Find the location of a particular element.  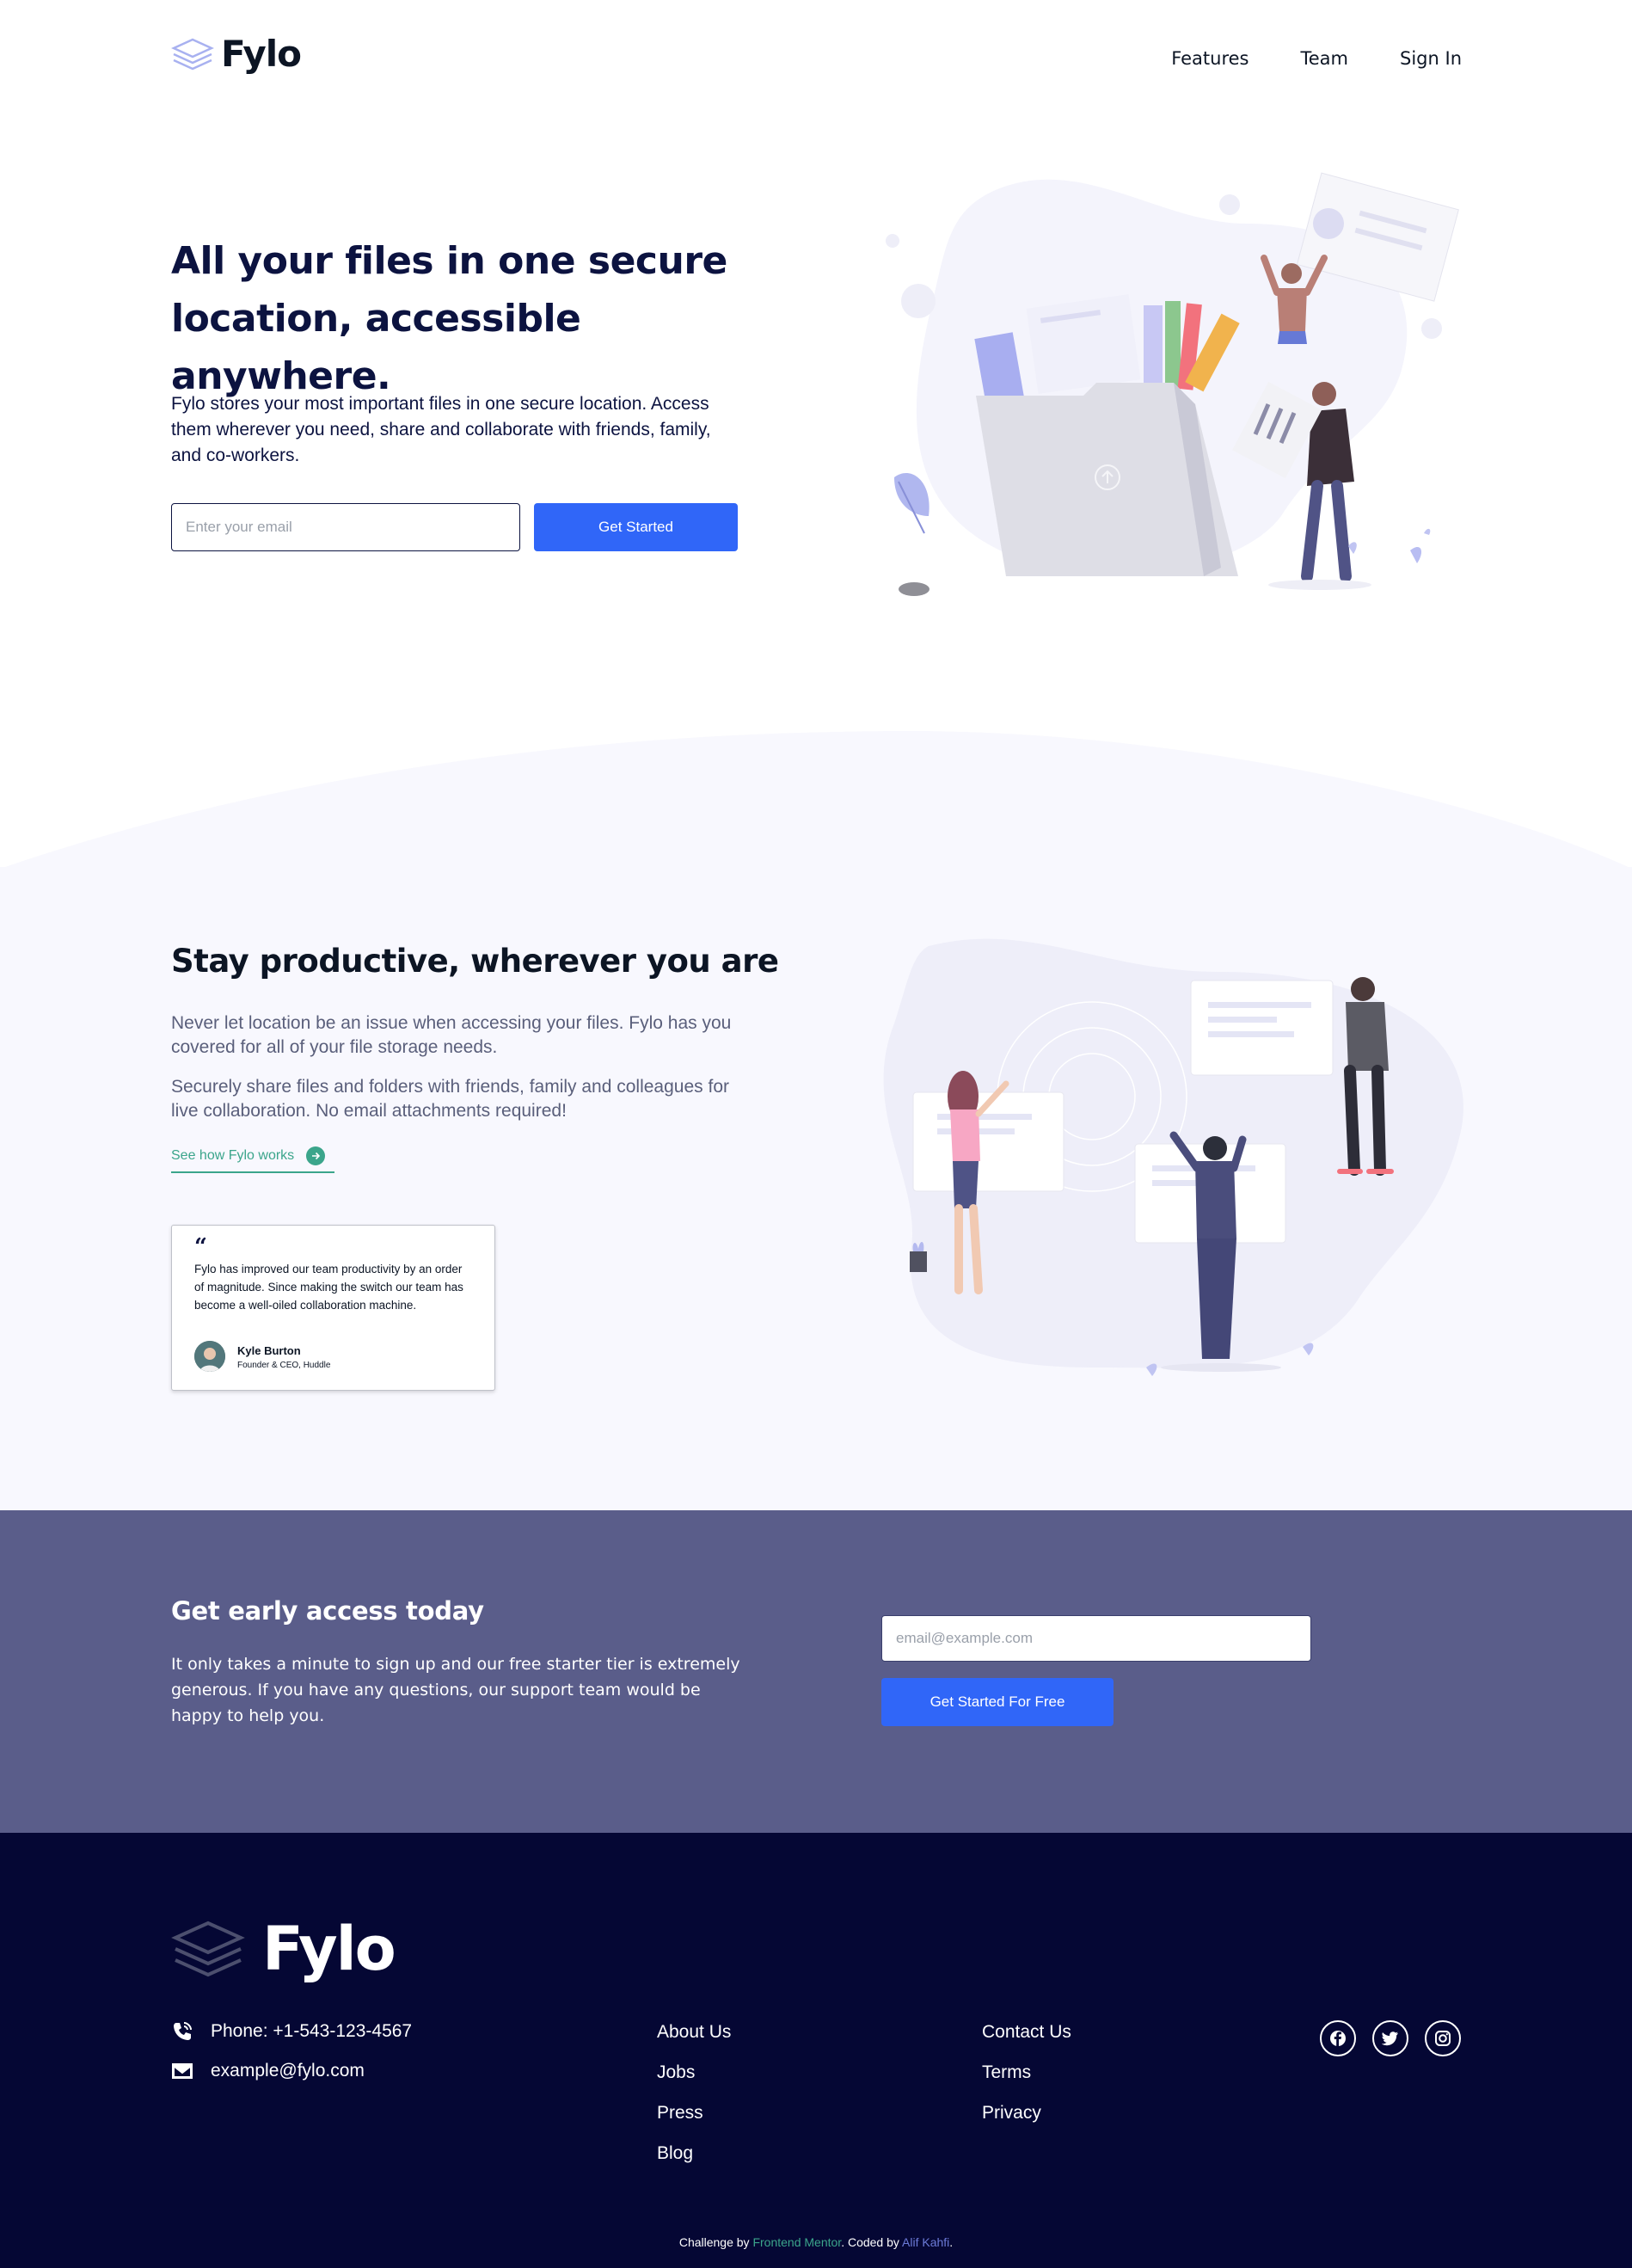

footer-logo-icon is located at coordinates (208, 1949).